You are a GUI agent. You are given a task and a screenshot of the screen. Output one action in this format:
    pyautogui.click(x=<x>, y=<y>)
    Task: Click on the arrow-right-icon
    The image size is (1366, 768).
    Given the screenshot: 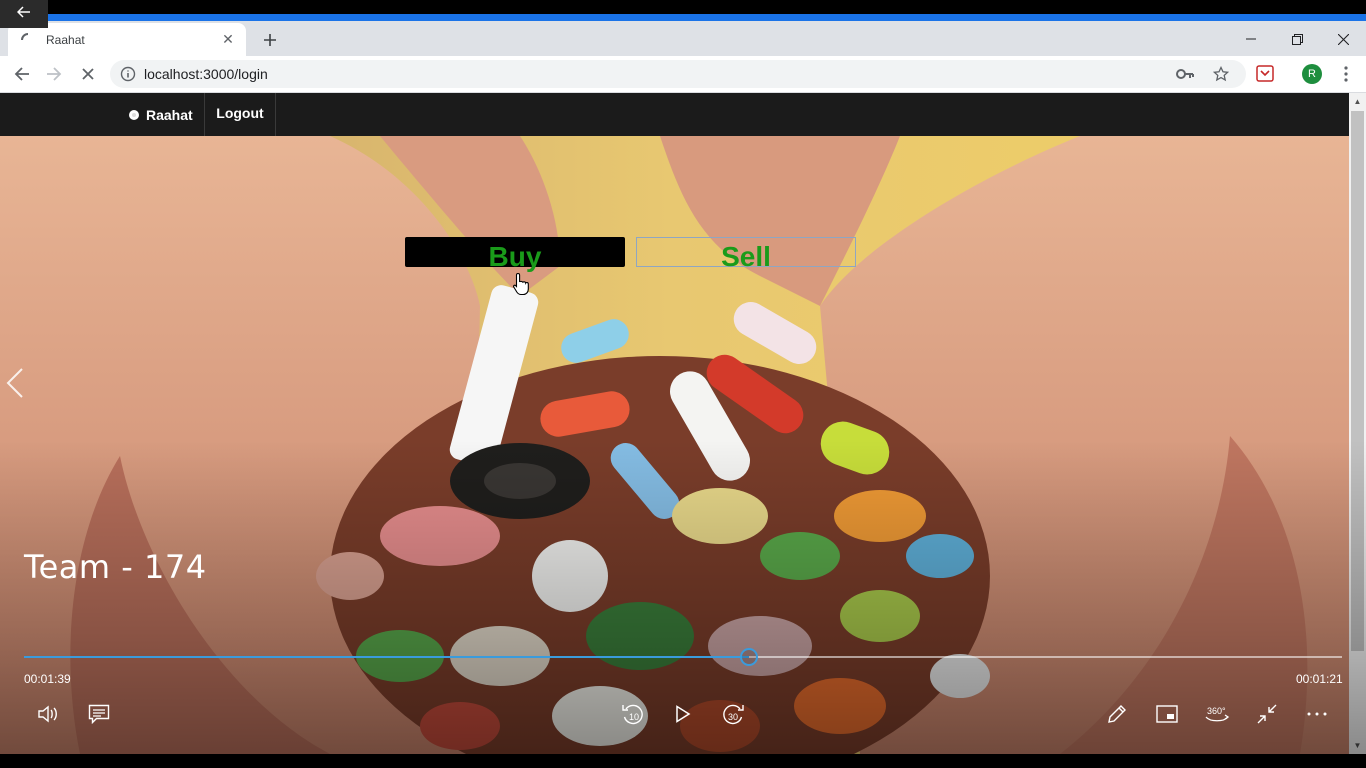 What is the action you would take?
    pyautogui.click(x=54, y=74)
    